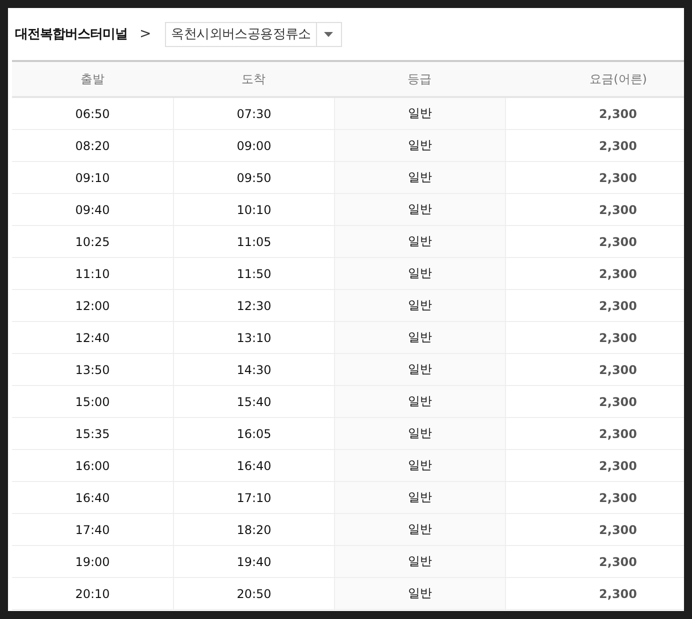 The width and height of the screenshot is (692, 619). I want to click on column-header: 출발, so click(93, 79).